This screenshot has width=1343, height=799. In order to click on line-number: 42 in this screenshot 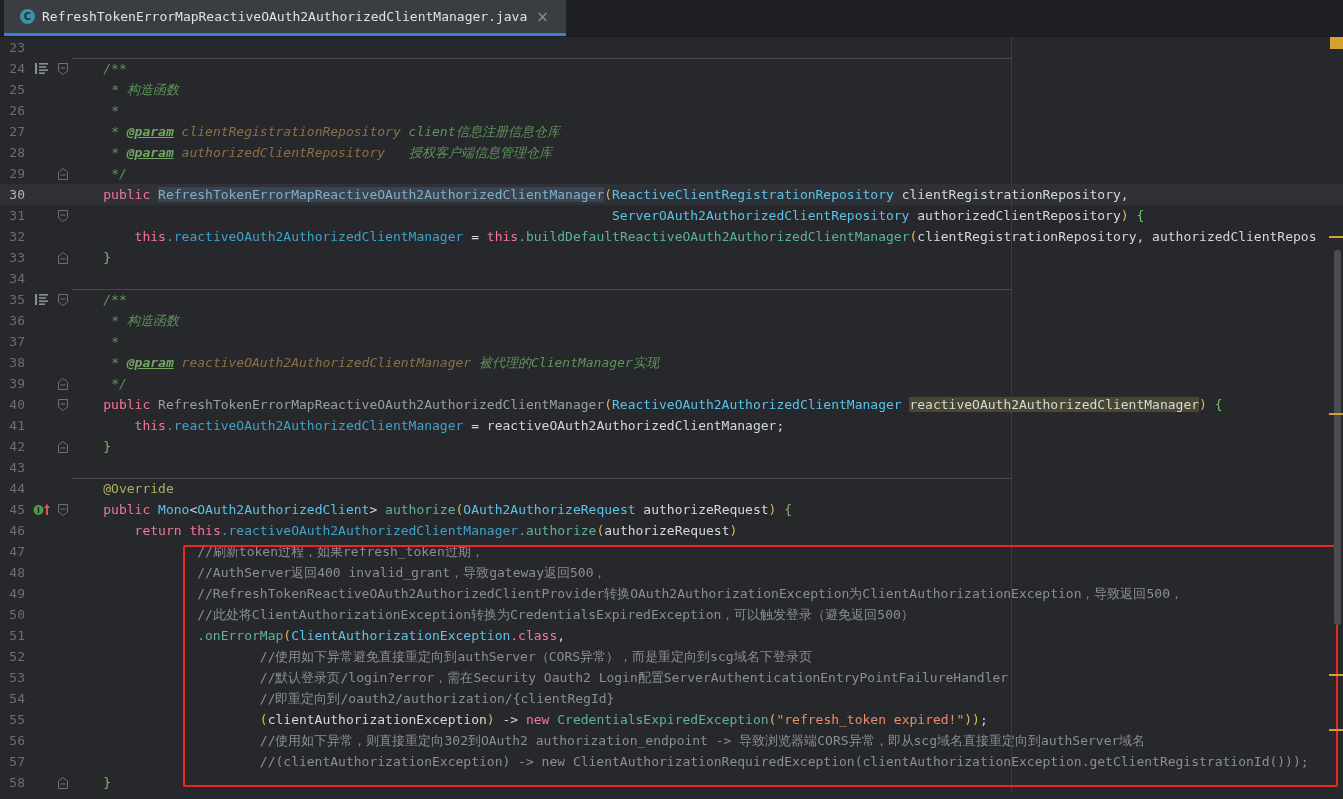, I will do `click(16, 446)`.